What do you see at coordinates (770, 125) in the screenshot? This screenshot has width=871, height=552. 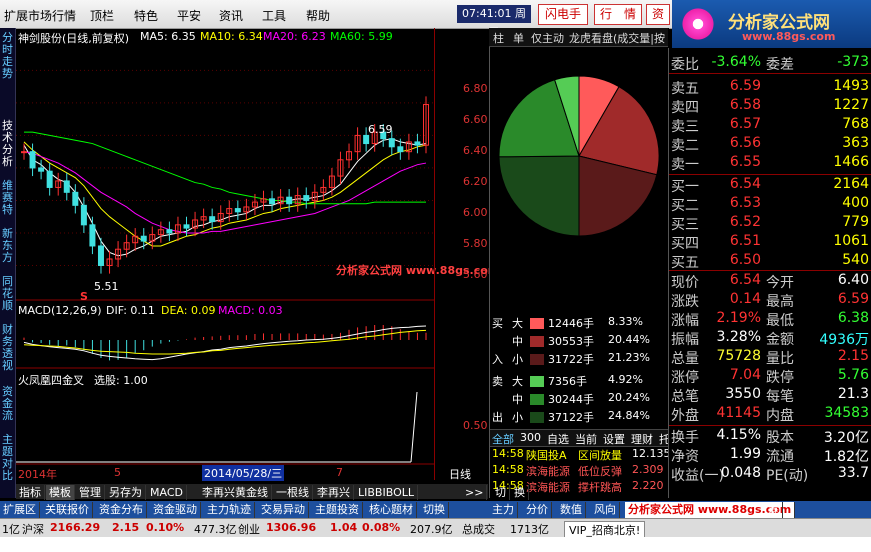 I see `ask-level-row: 卖三 6.57 768` at bounding box center [770, 125].